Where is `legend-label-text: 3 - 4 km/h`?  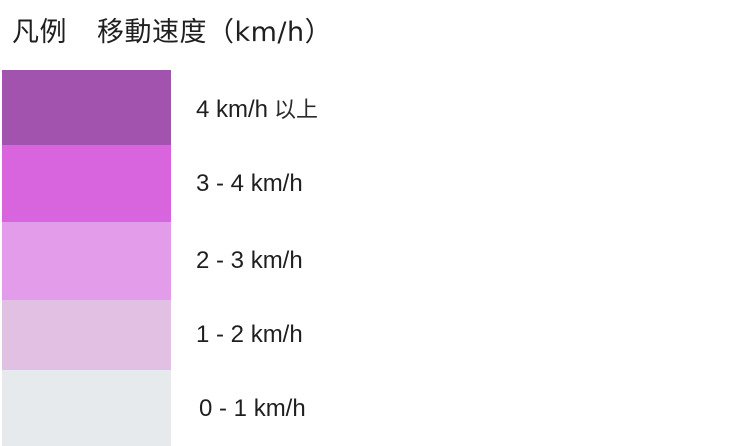
legend-label-text: 3 - 4 km/h is located at coordinates (249, 183).